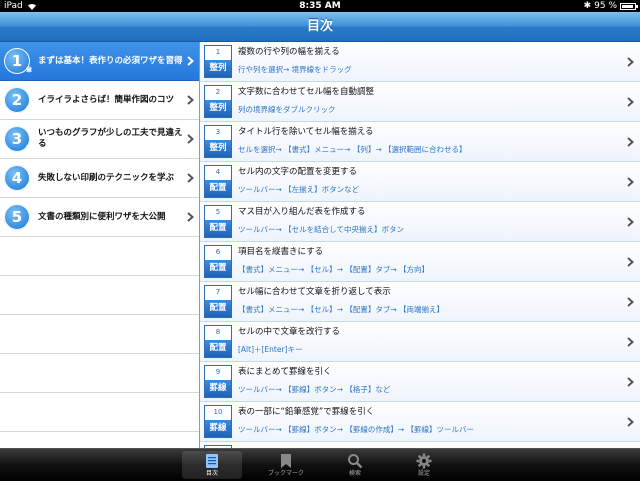 Image resolution: width=640 pixels, height=481 pixels. What do you see at coordinates (18, 178) in the screenshot?
I see `chapter-number-icon: 4章` at bounding box center [18, 178].